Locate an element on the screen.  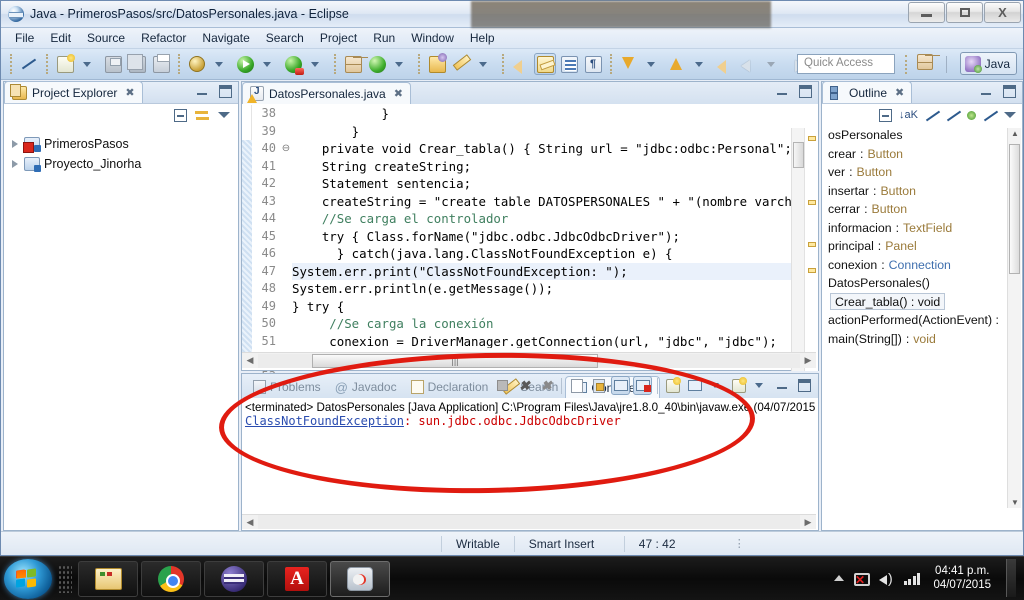
tab-datospersonales-java: DatosPersonales.java ✖ is located at coordinates (326, 93).